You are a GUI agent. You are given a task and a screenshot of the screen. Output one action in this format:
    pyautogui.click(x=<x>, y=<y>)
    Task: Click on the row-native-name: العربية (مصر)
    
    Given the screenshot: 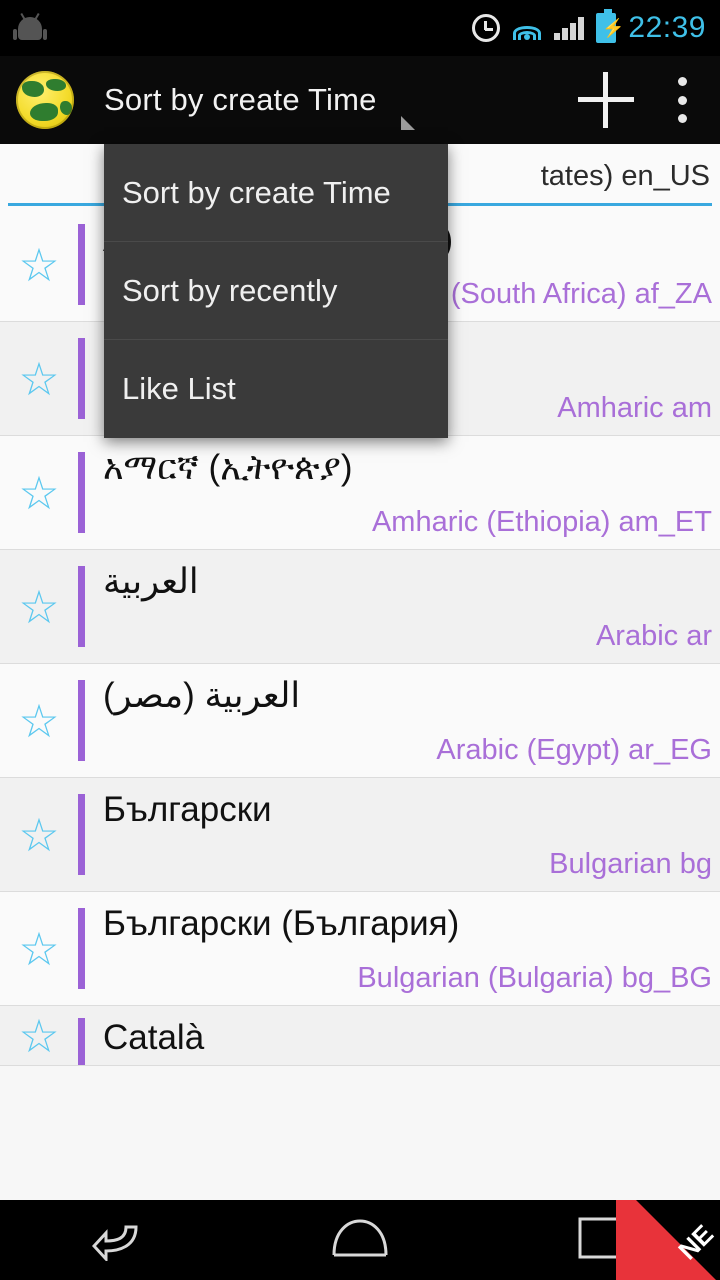 What is the action you would take?
    pyautogui.click(x=202, y=695)
    